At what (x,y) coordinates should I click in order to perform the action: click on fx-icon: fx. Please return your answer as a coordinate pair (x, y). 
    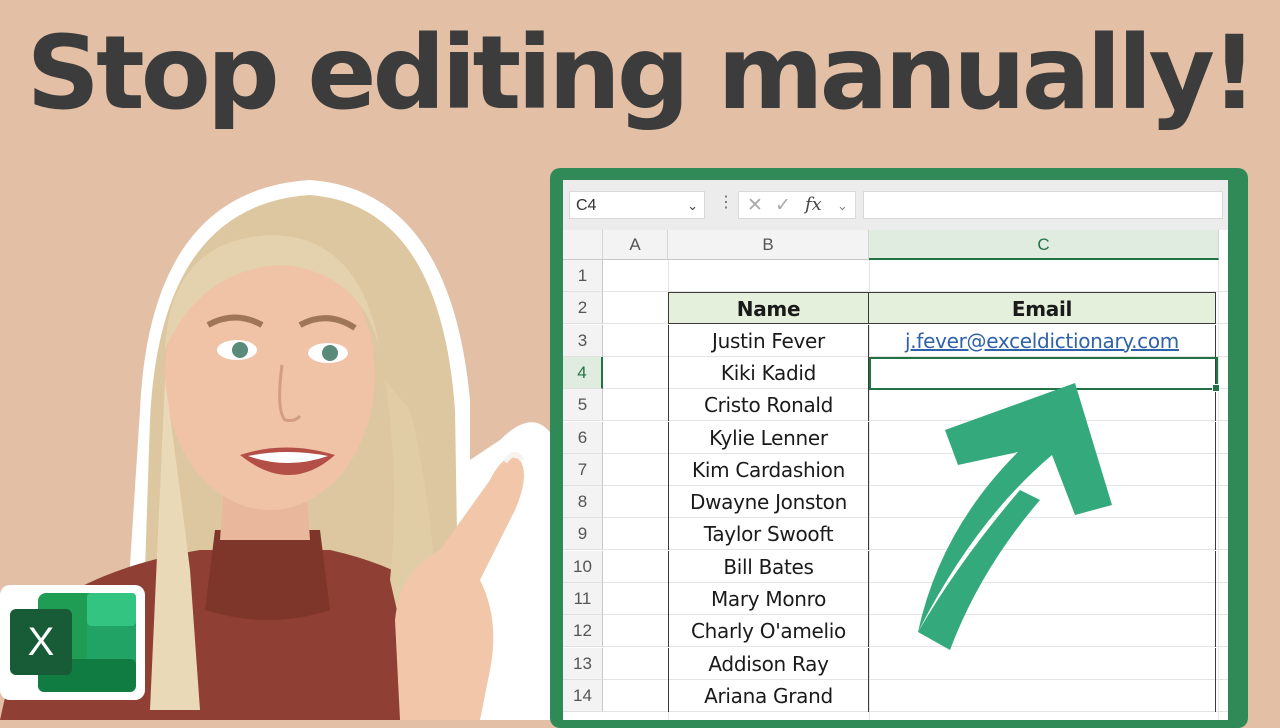
    Looking at the image, I should click on (813, 204).